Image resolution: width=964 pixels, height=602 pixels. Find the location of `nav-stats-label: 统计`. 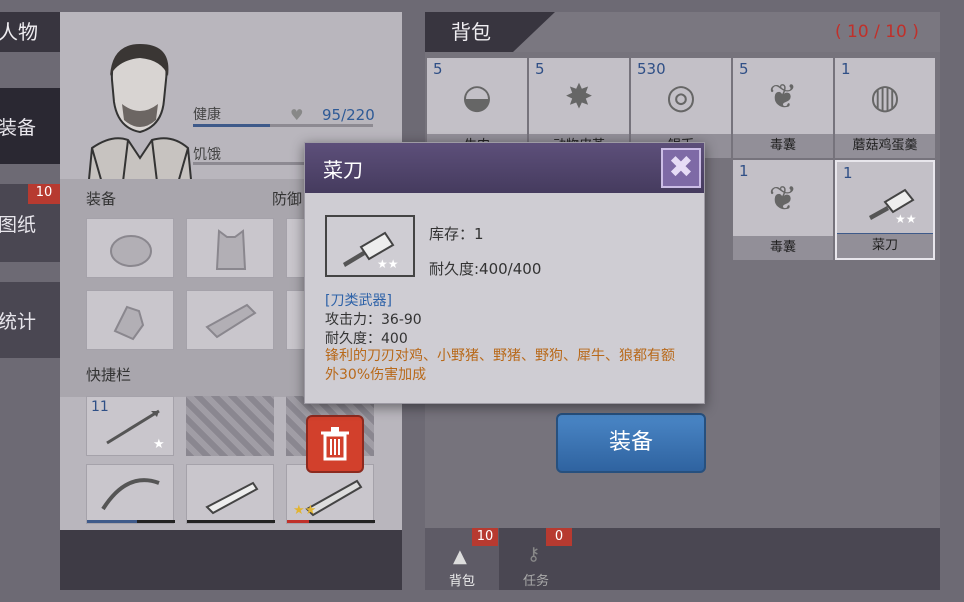

nav-stats-label: 统计 is located at coordinates (18, 321).